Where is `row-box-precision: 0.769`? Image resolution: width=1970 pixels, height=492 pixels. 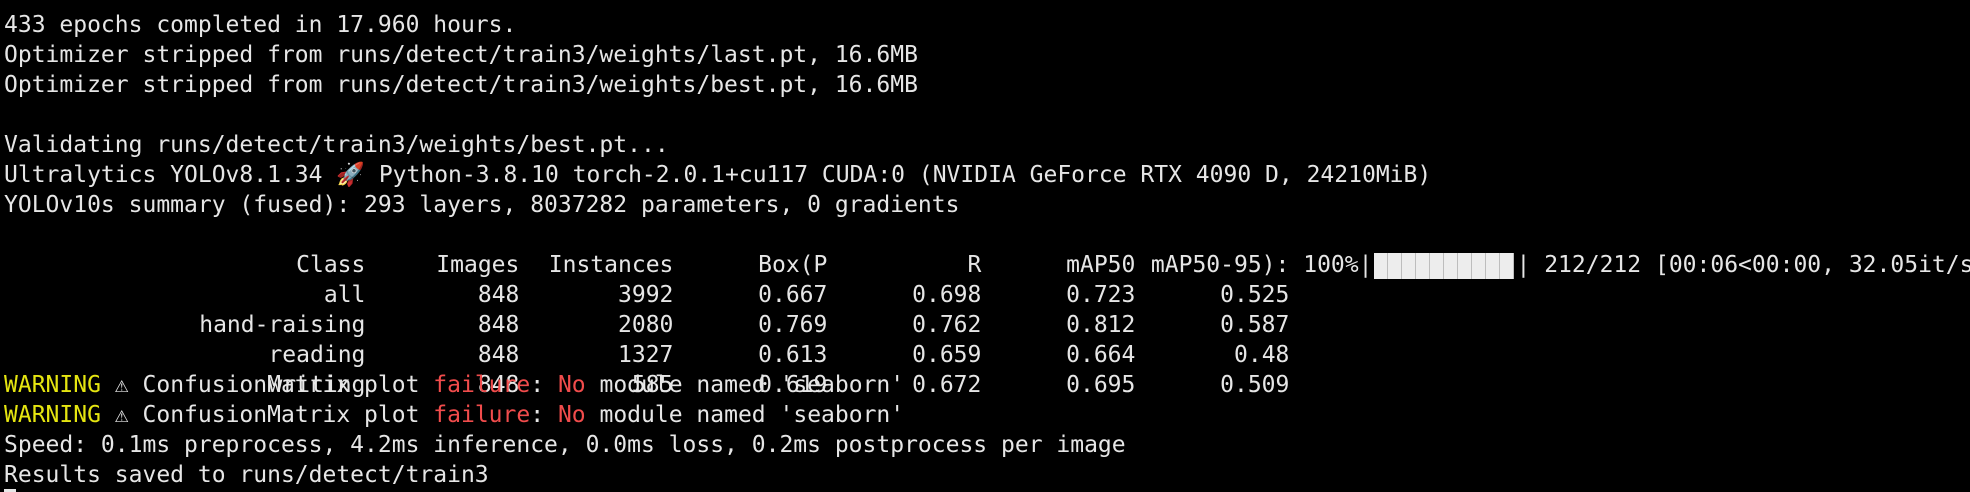
row-box-precision: 0.769 is located at coordinates (793, 325).